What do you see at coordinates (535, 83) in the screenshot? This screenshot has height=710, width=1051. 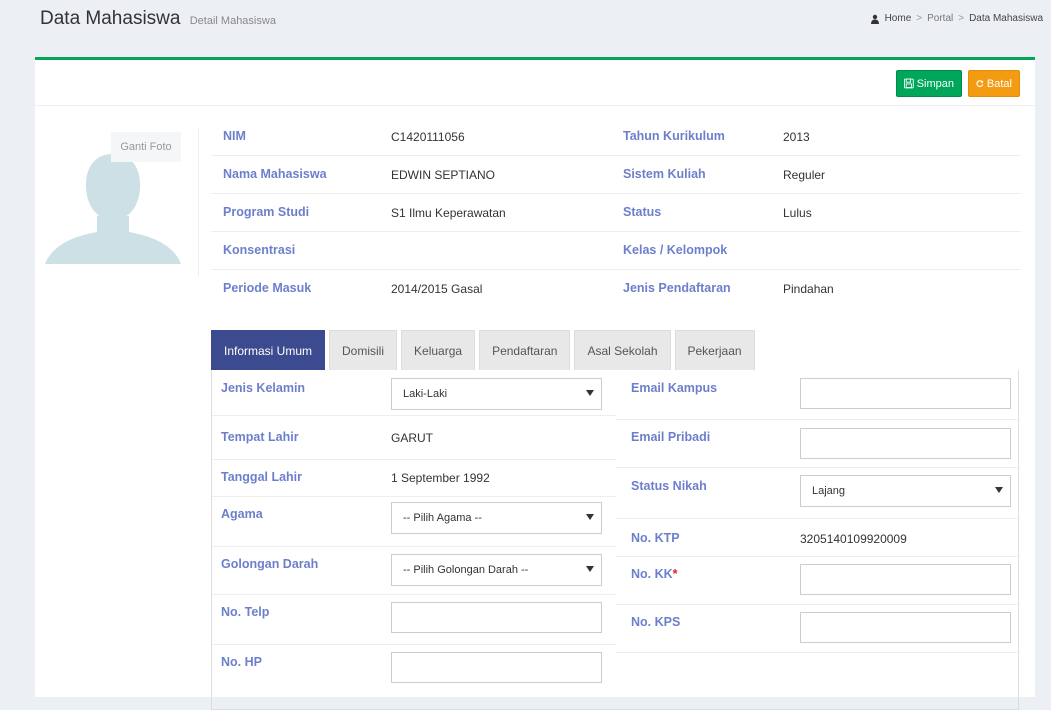 I see `box-toolbar: Simpan Batal` at bounding box center [535, 83].